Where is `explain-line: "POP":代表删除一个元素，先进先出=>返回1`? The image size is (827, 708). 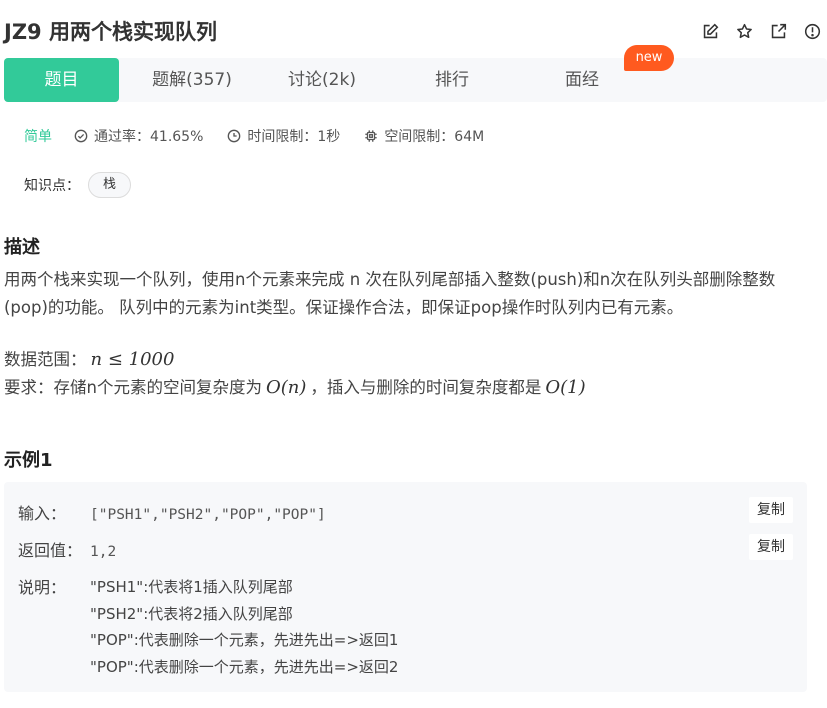 explain-line: "POP":代表删除一个元素，先进先出=>返回1 is located at coordinates (244, 640).